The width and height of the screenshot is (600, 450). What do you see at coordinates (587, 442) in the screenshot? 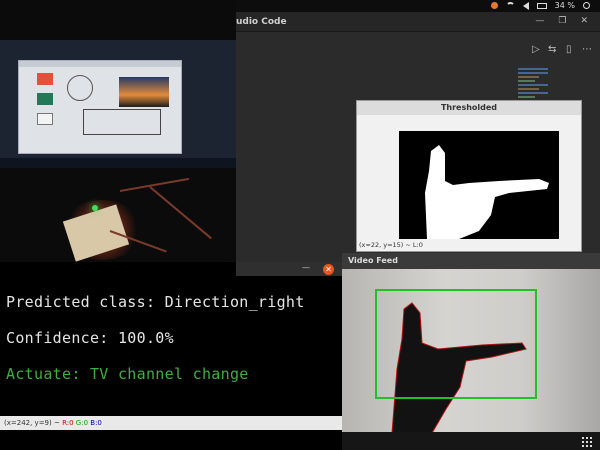
I see `grid-icon` at bounding box center [587, 442].